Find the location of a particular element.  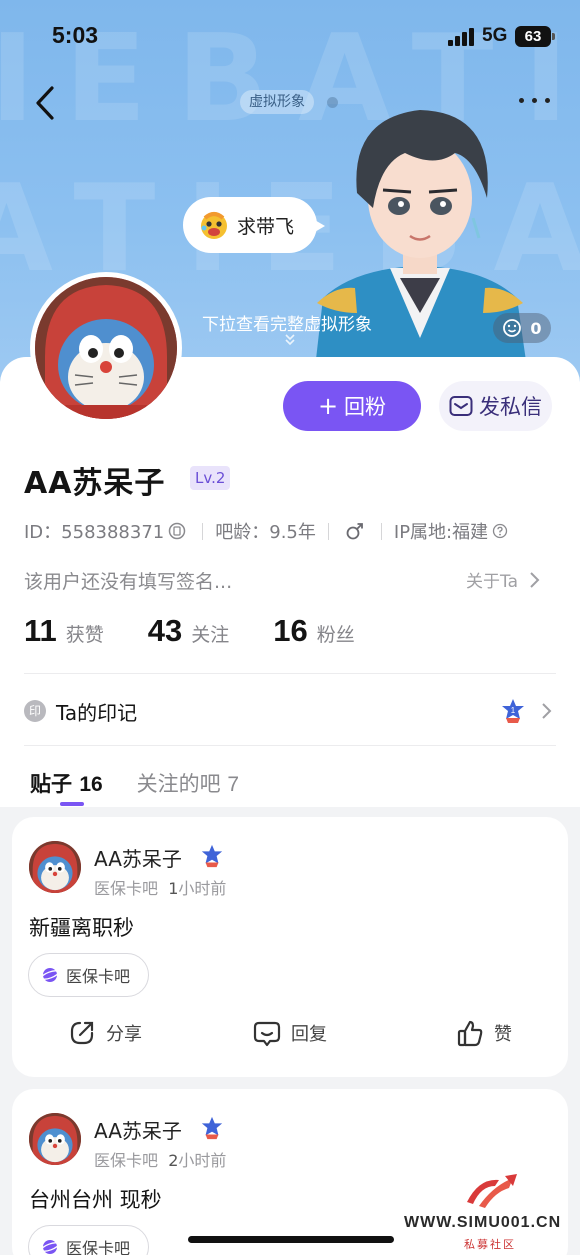

following-count: 43 is located at coordinates (165, 631).